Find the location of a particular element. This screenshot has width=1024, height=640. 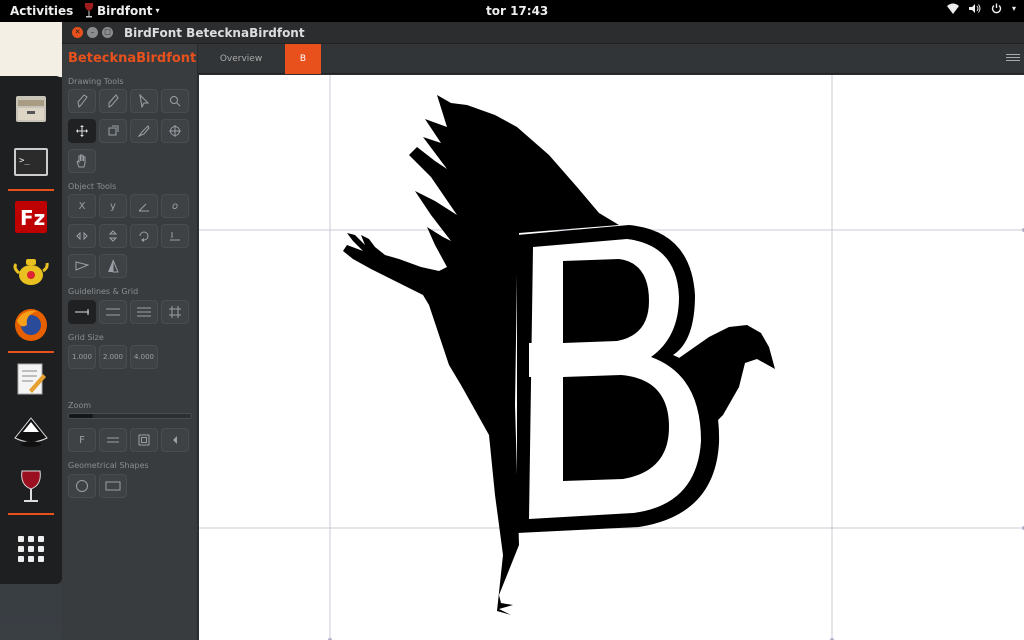

pen-icon is located at coordinates (82, 101).